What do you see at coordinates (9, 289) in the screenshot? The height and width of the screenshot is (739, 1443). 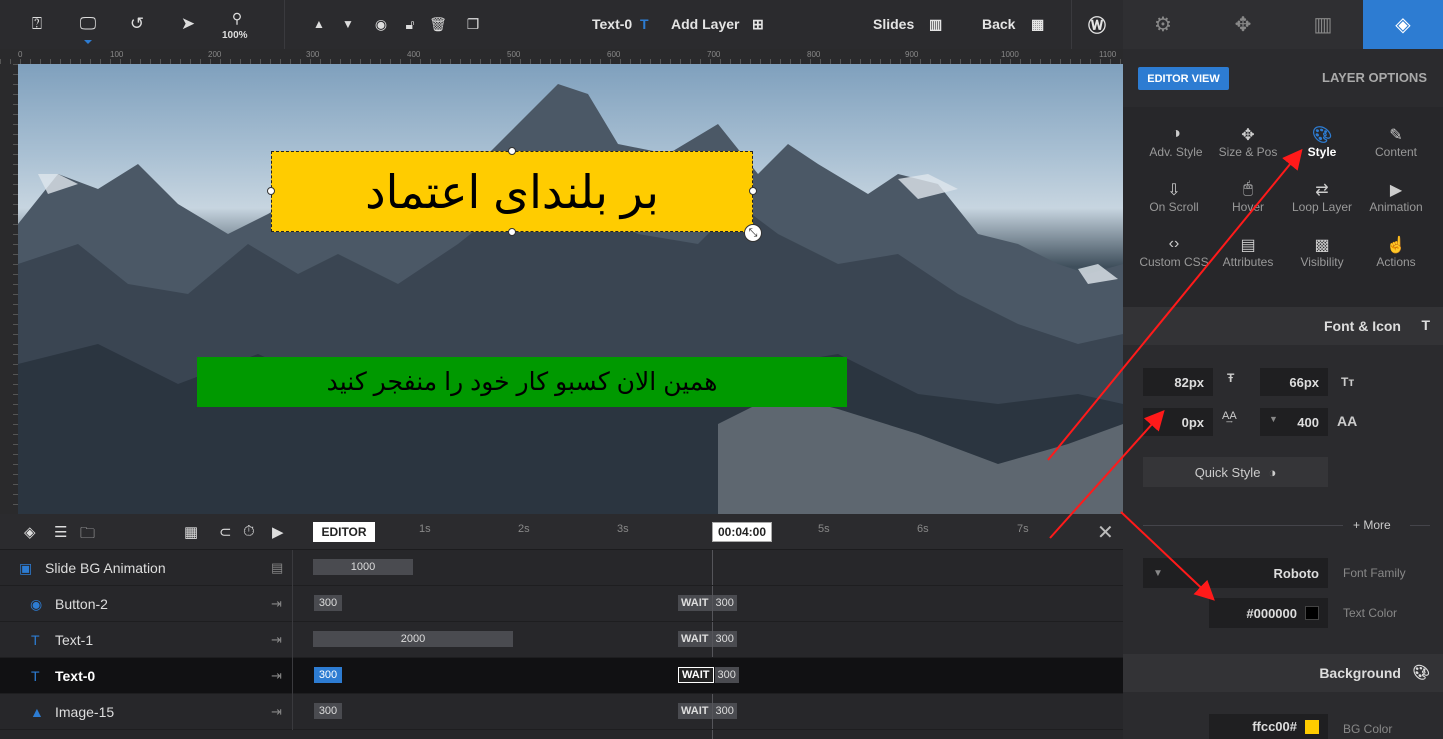 I see `vertical-ruler` at bounding box center [9, 289].